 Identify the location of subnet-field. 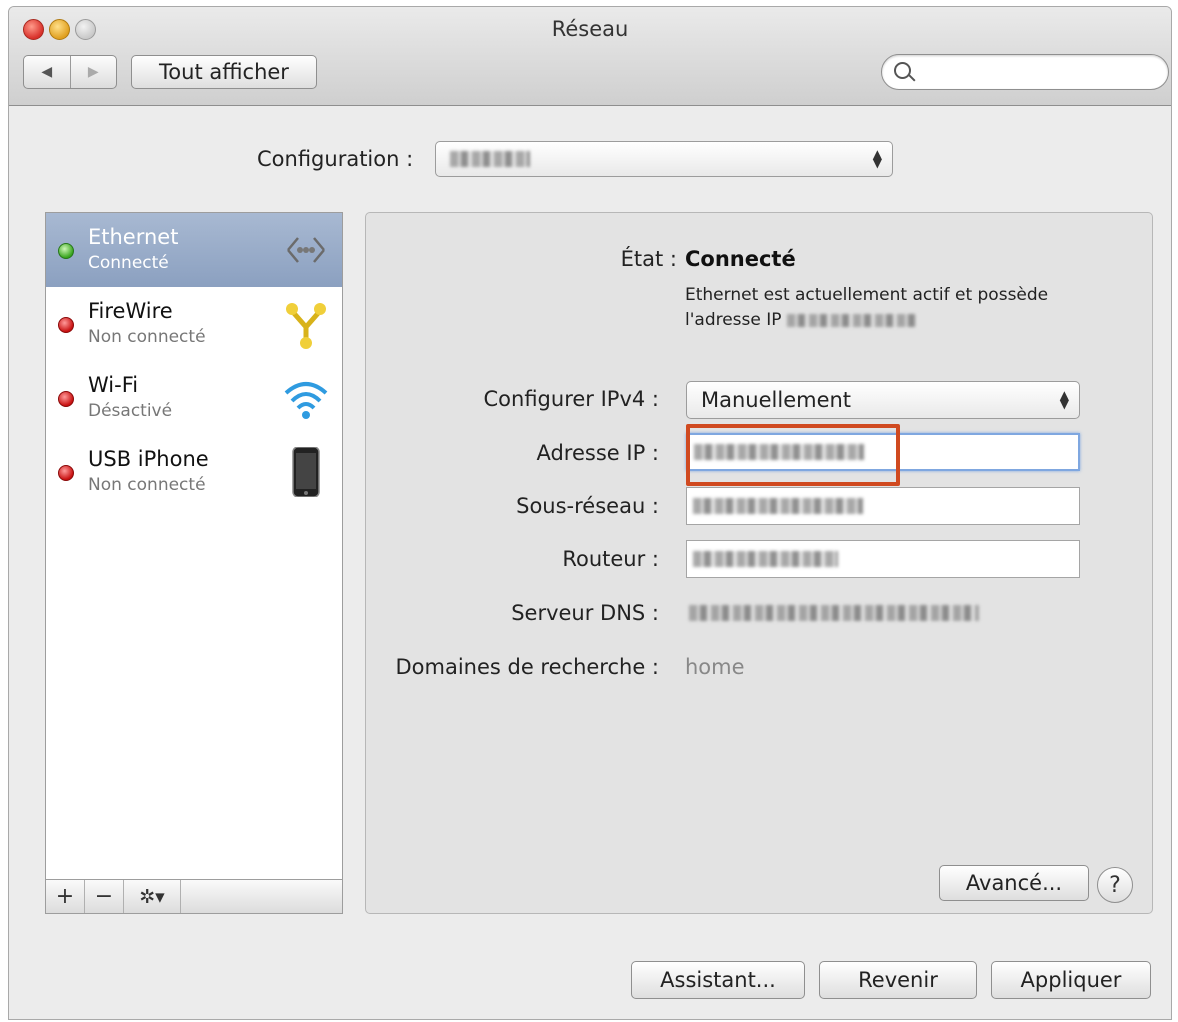
(883, 506).